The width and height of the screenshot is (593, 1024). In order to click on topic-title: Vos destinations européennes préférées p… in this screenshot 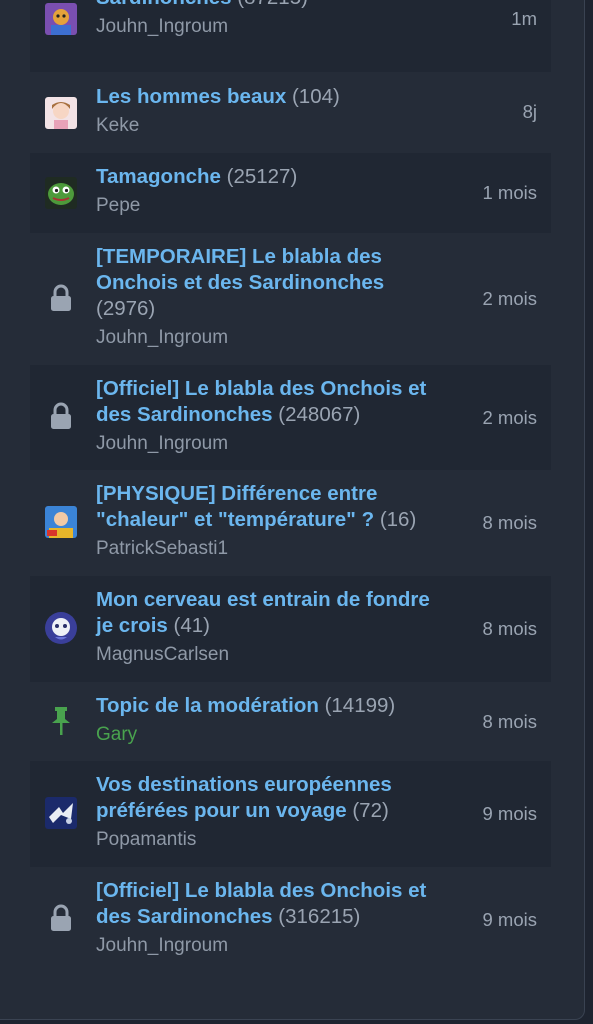, I will do `click(266, 798)`.